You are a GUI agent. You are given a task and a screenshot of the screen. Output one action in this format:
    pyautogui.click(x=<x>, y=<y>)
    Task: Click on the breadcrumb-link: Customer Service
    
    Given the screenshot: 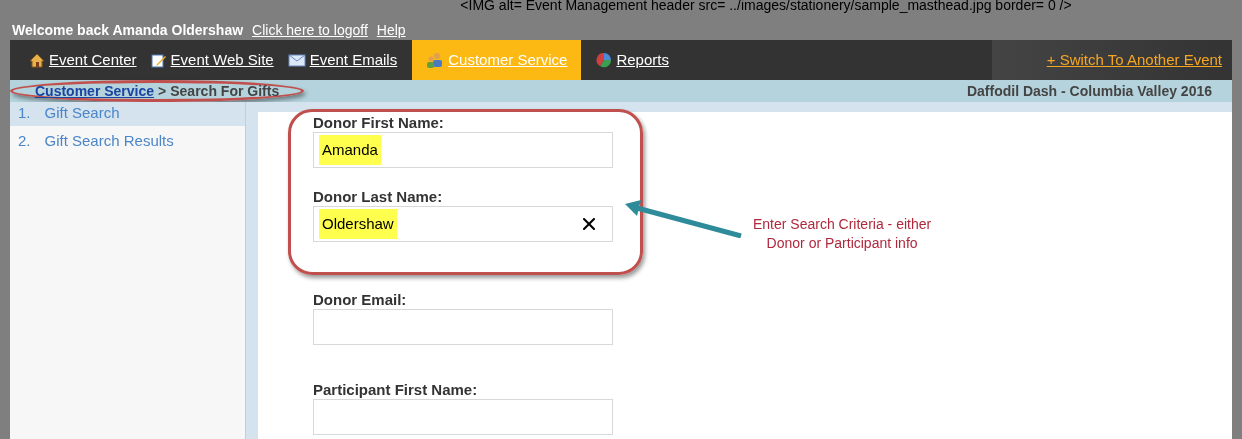 What is the action you would take?
    pyautogui.click(x=95, y=91)
    